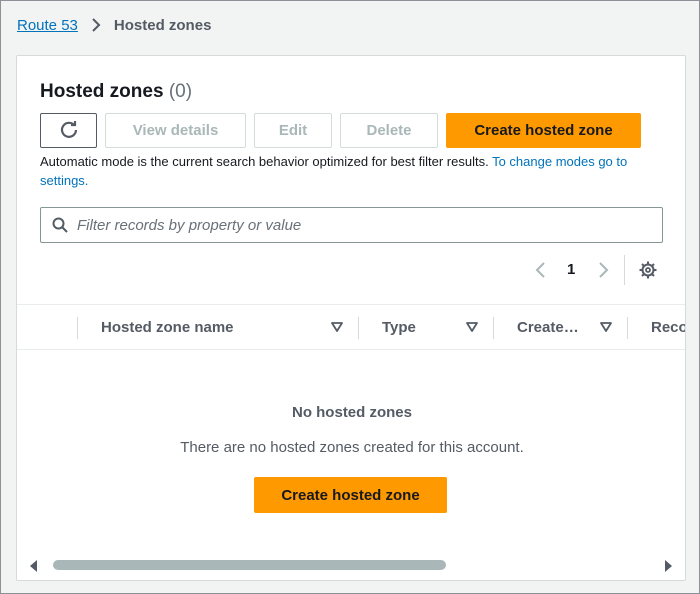  I want to click on page-title: Hosted zones (0), so click(116, 92).